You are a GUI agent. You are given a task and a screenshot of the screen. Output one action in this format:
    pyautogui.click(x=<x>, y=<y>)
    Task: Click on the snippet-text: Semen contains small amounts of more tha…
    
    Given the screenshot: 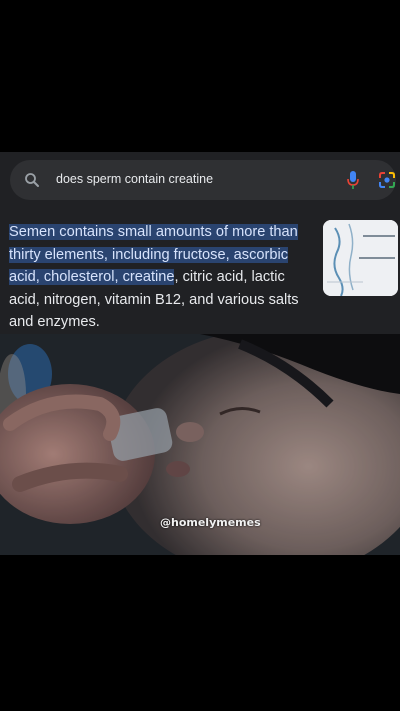 What is the action you would take?
    pyautogui.click(x=164, y=277)
    